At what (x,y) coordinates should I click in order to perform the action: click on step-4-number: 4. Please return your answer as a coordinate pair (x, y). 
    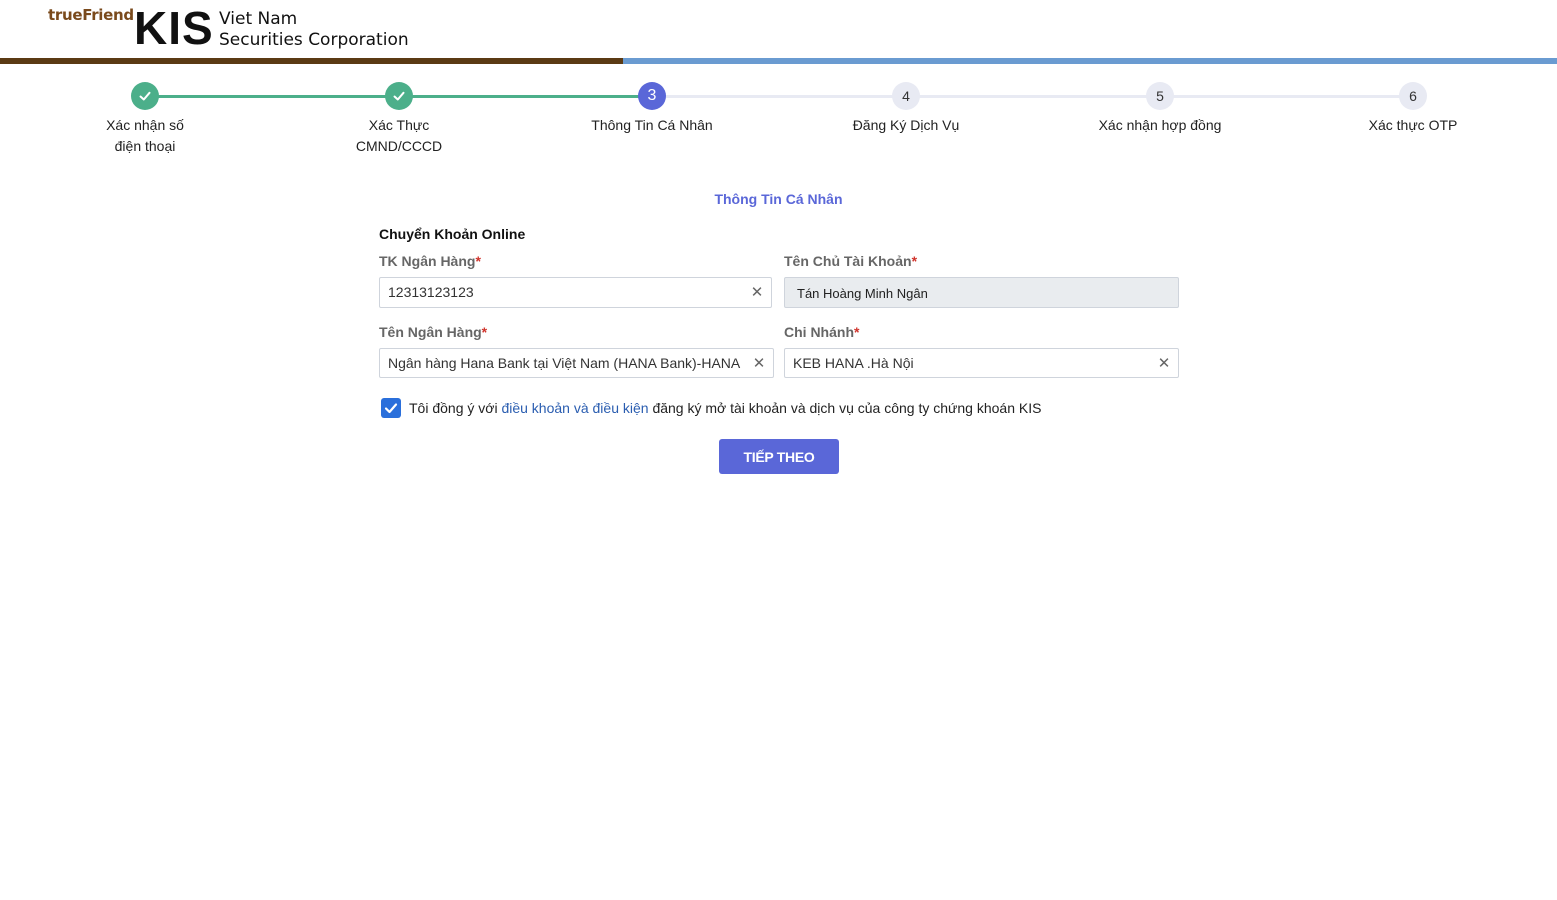
    Looking at the image, I should click on (906, 96).